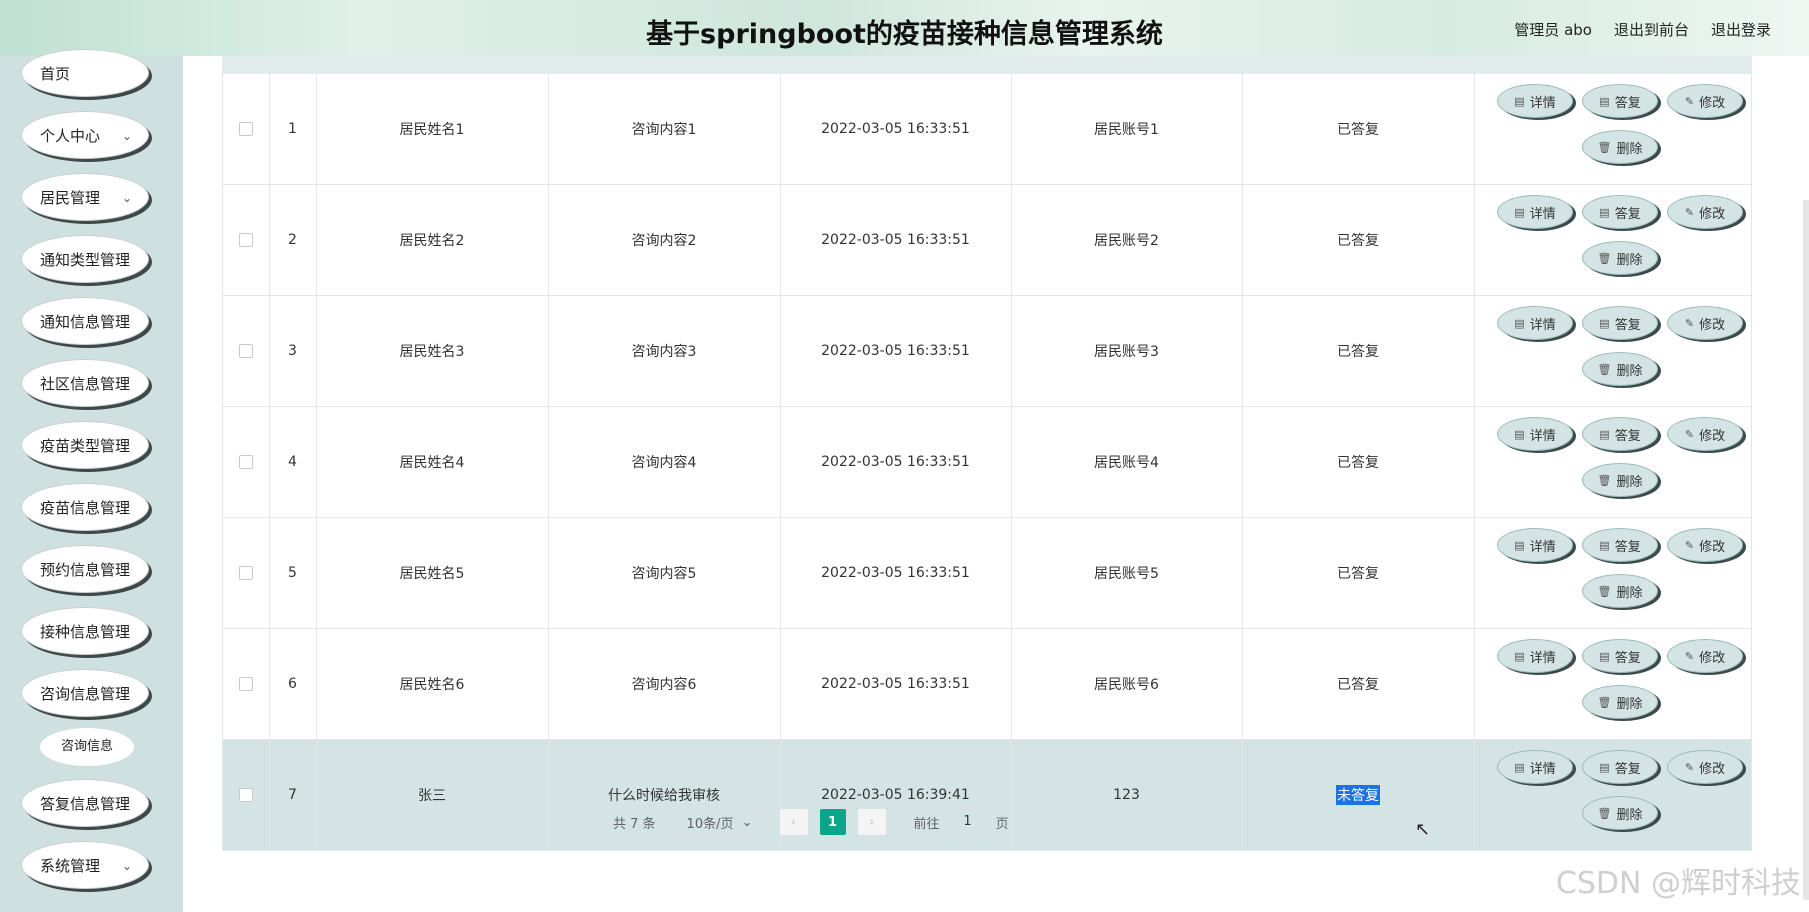 The height and width of the screenshot is (912, 1809). Describe the element at coordinates (432, 351) in the screenshot. I see `resident-name: 居民姓名3` at that location.